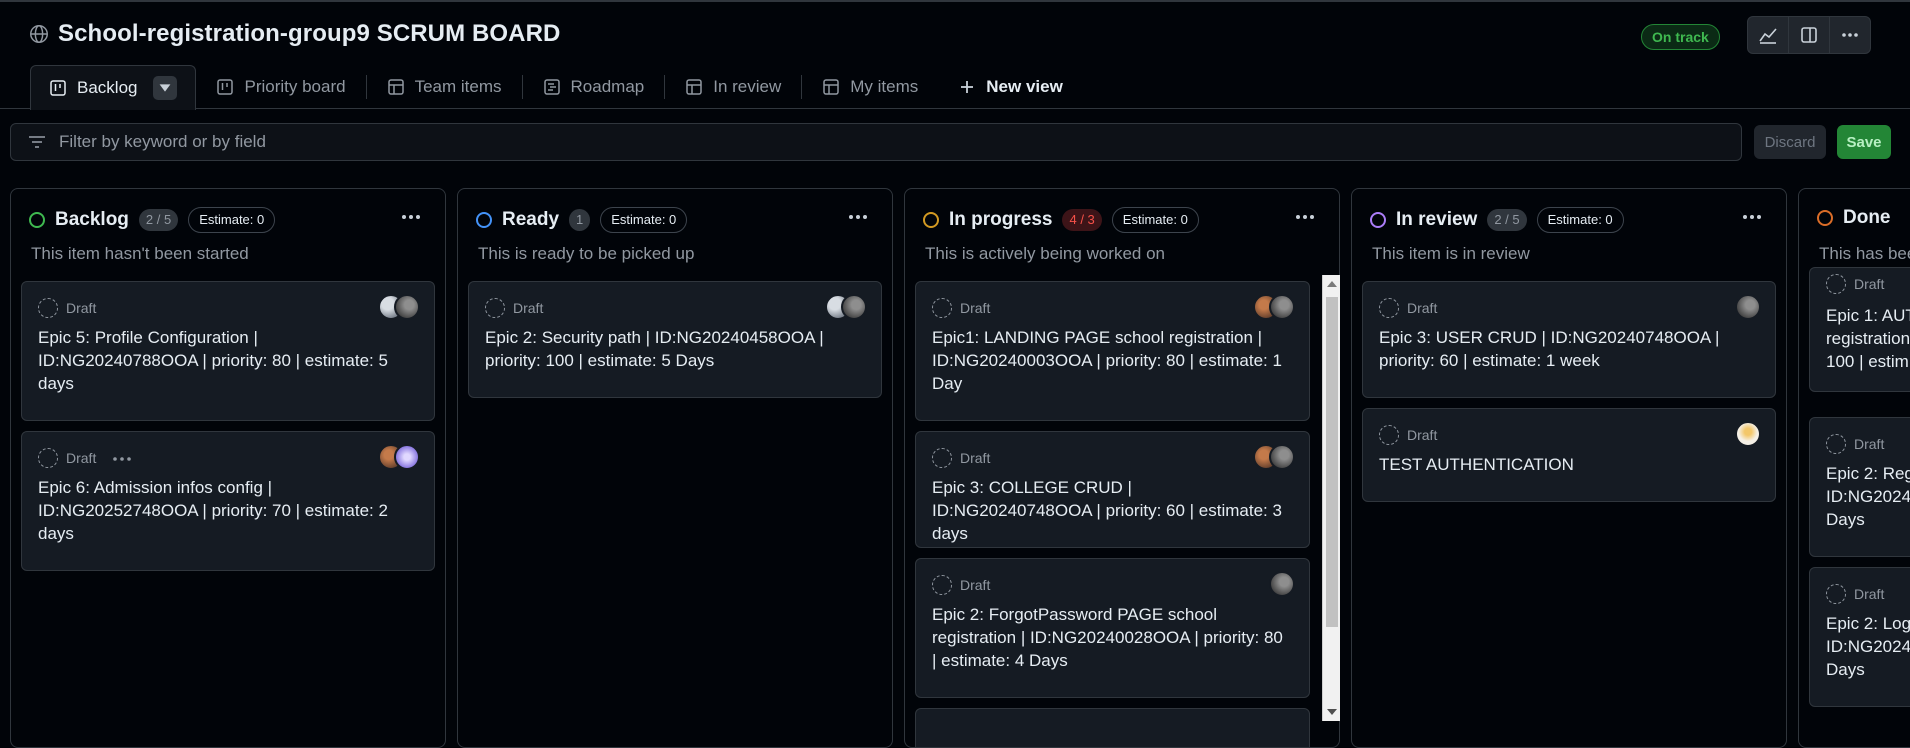  Describe the element at coordinates (1680, 37) in the screenshot. I see `status-badge: On track` at that location.